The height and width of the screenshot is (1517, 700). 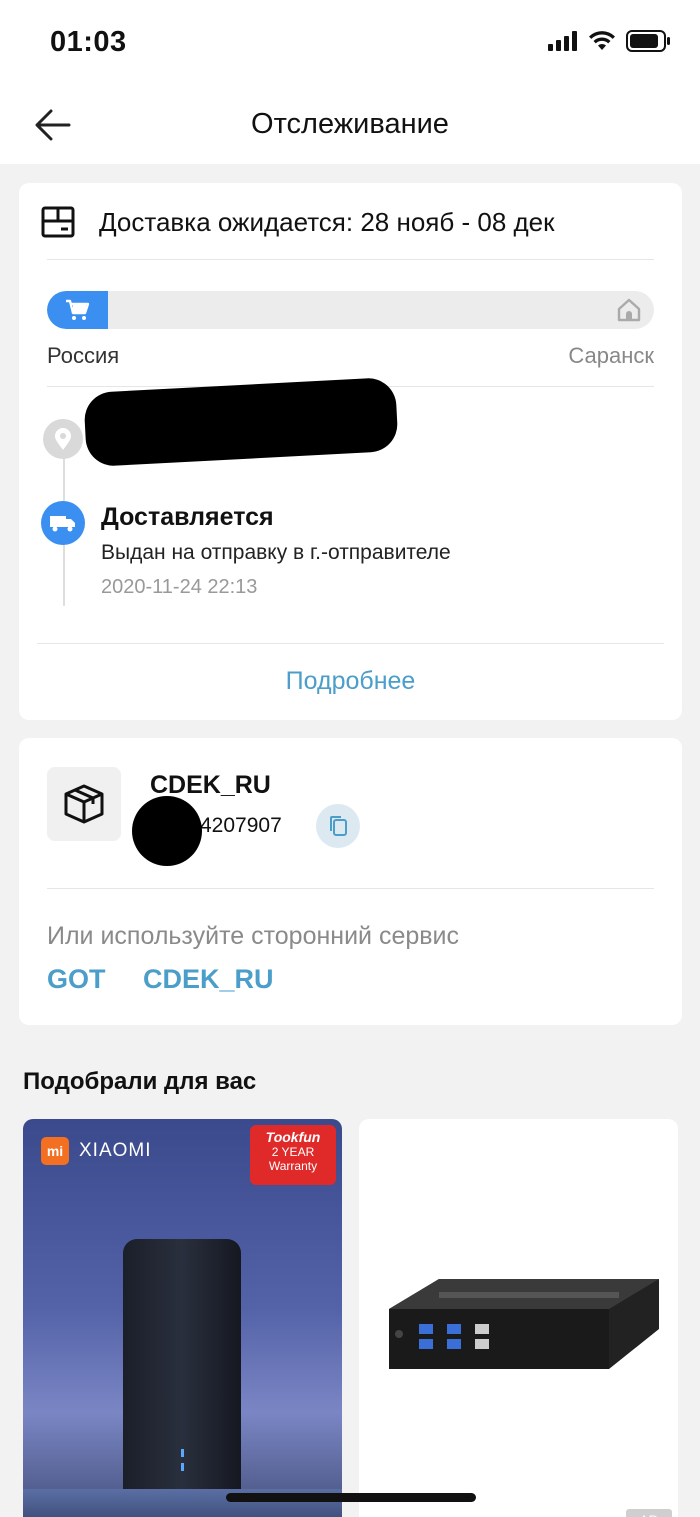 I want to click on tracking-number: 4207907, so click(x=241, y=825).